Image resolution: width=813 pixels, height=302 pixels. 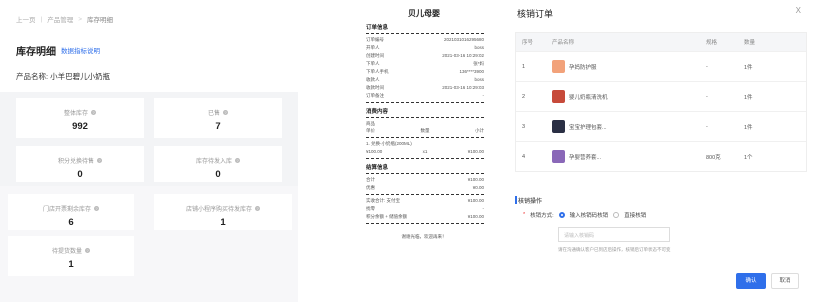 What do you see at coordinates (530, 202) in the screenshot?
I see `section-title: 核销操作` at bounding box center [530, 202].